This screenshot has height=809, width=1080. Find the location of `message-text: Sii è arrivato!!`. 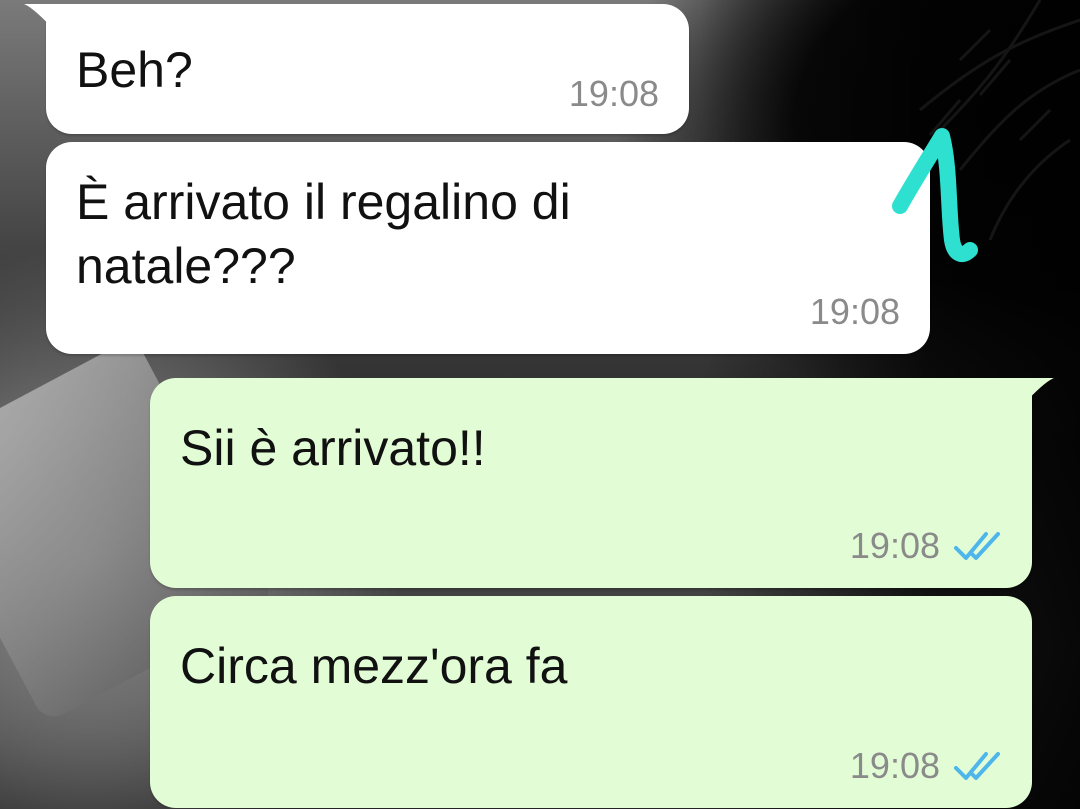

message-text: Sii è arrivato!! is located at coordinates (333, 448).